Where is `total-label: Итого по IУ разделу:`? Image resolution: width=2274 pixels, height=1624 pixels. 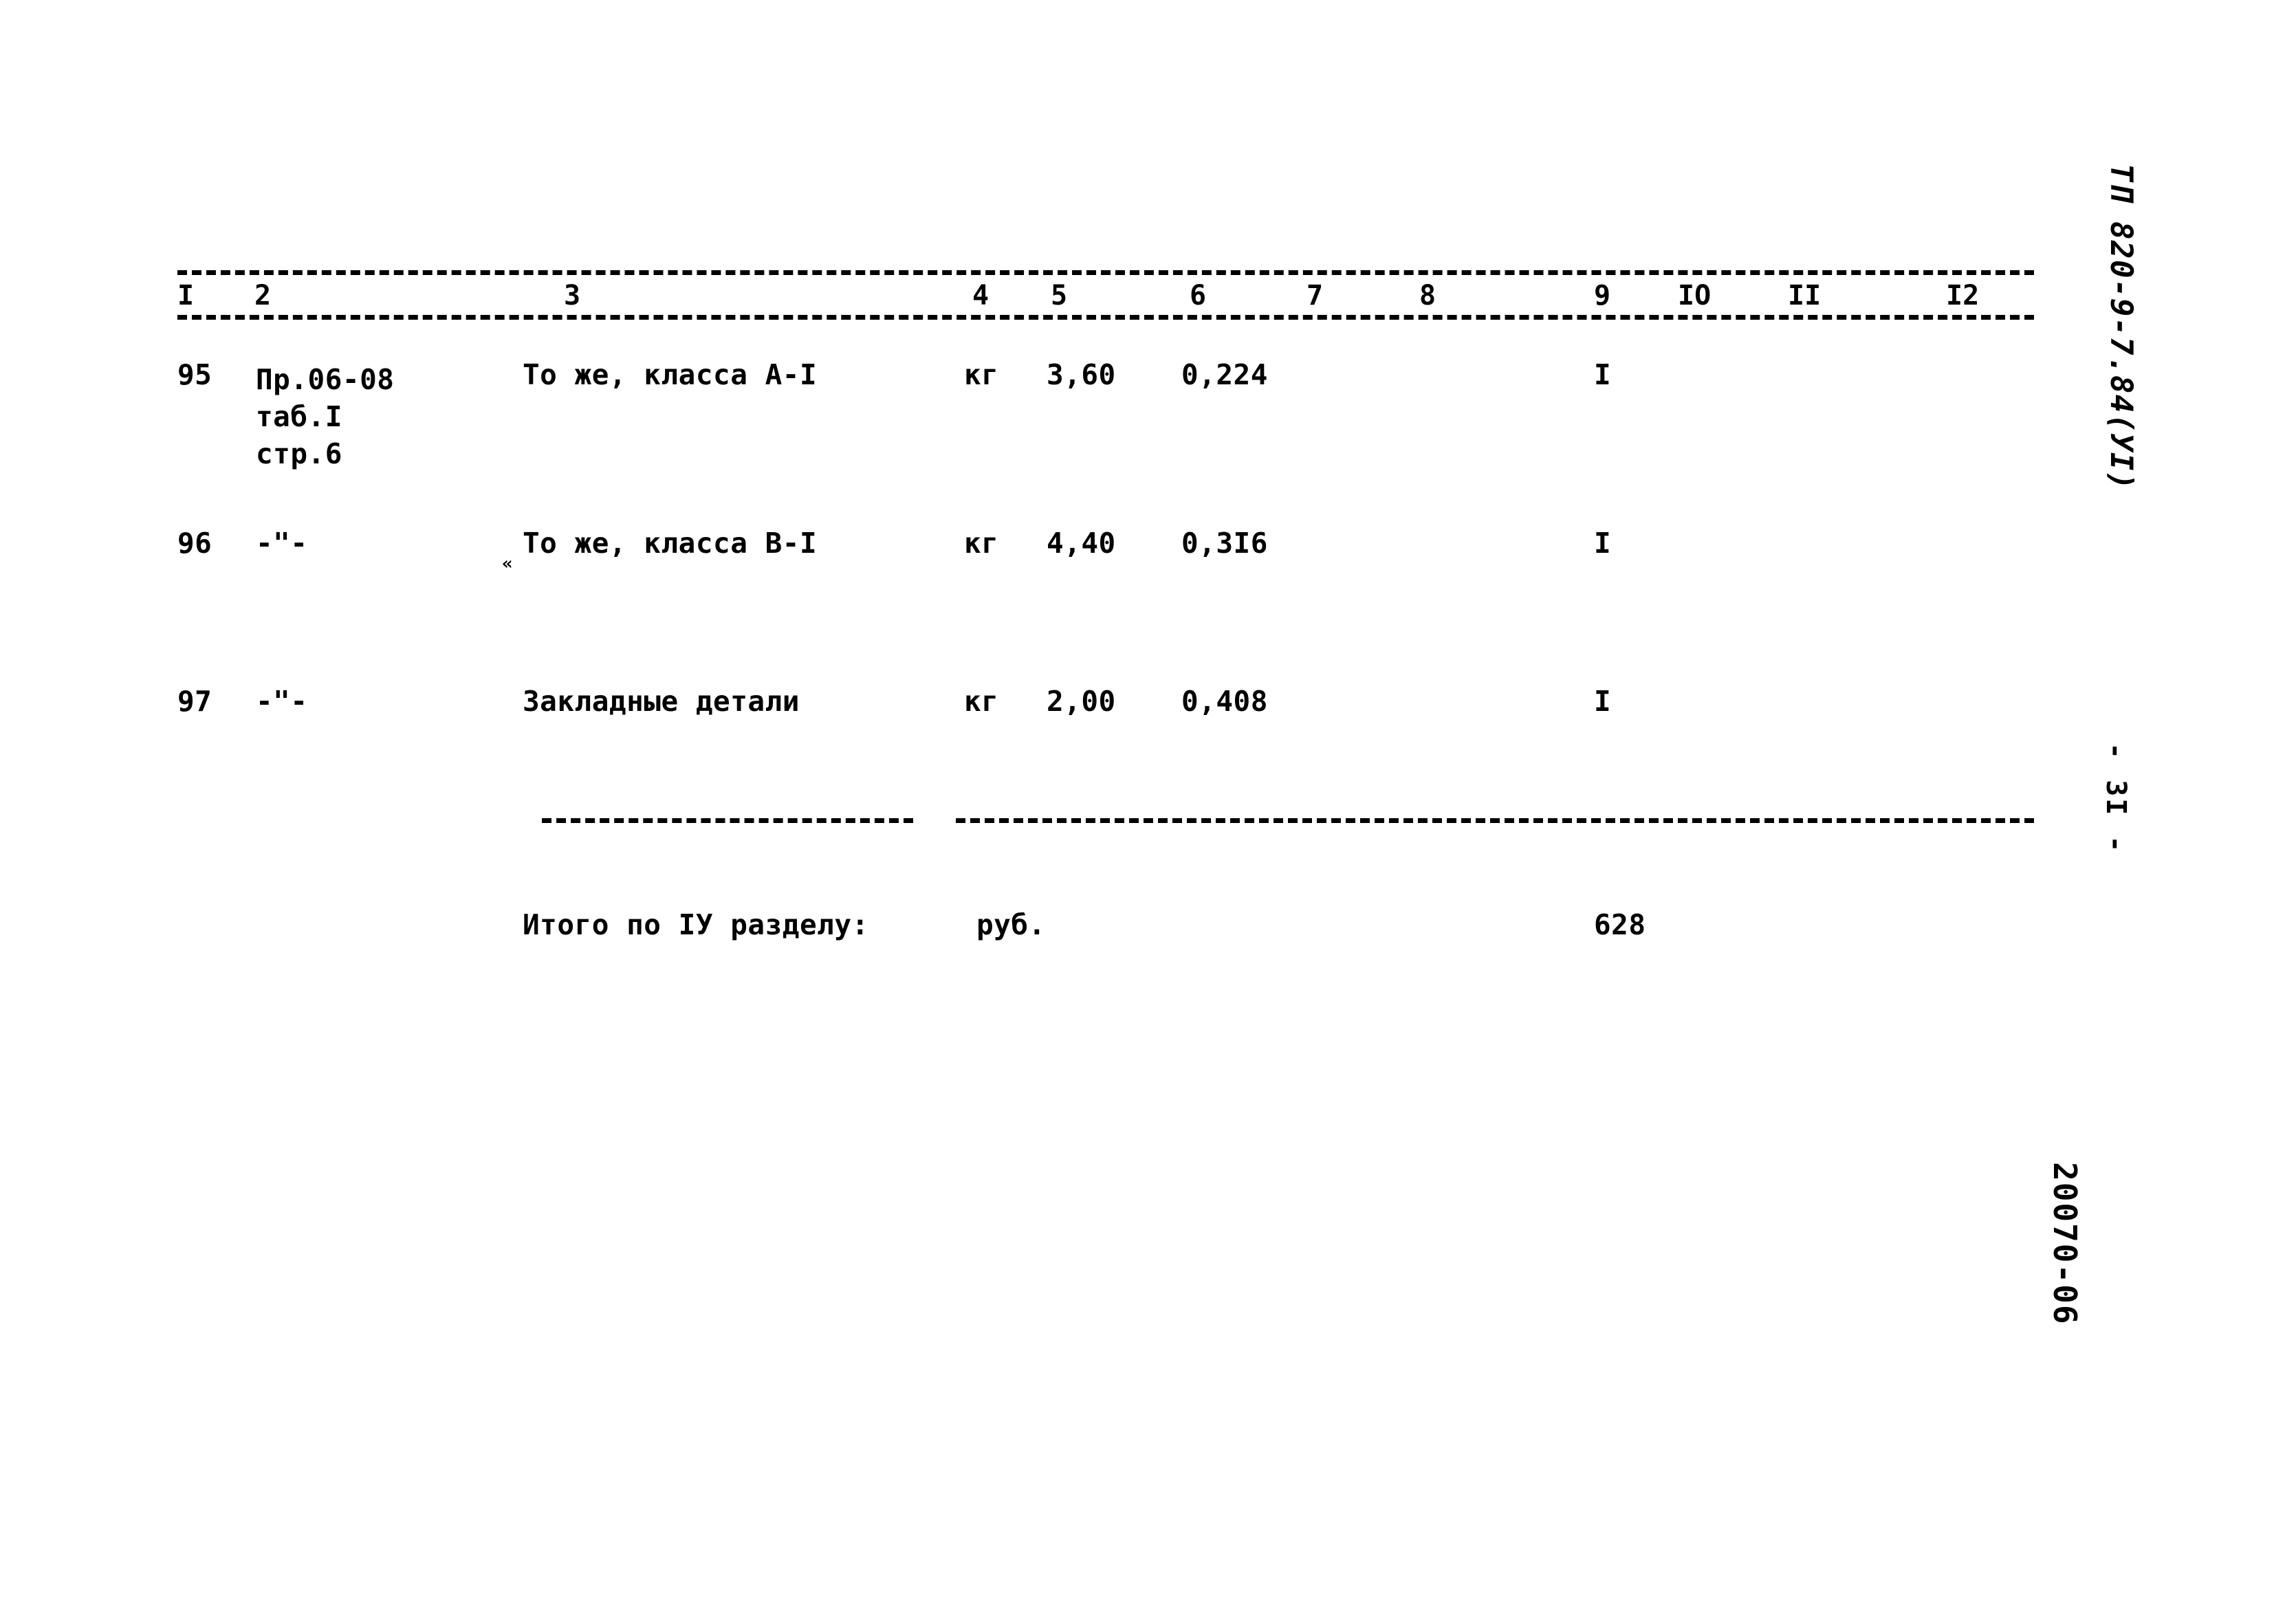 total-label: Итого по IУ разделу: is located at coordinates (696, 924).